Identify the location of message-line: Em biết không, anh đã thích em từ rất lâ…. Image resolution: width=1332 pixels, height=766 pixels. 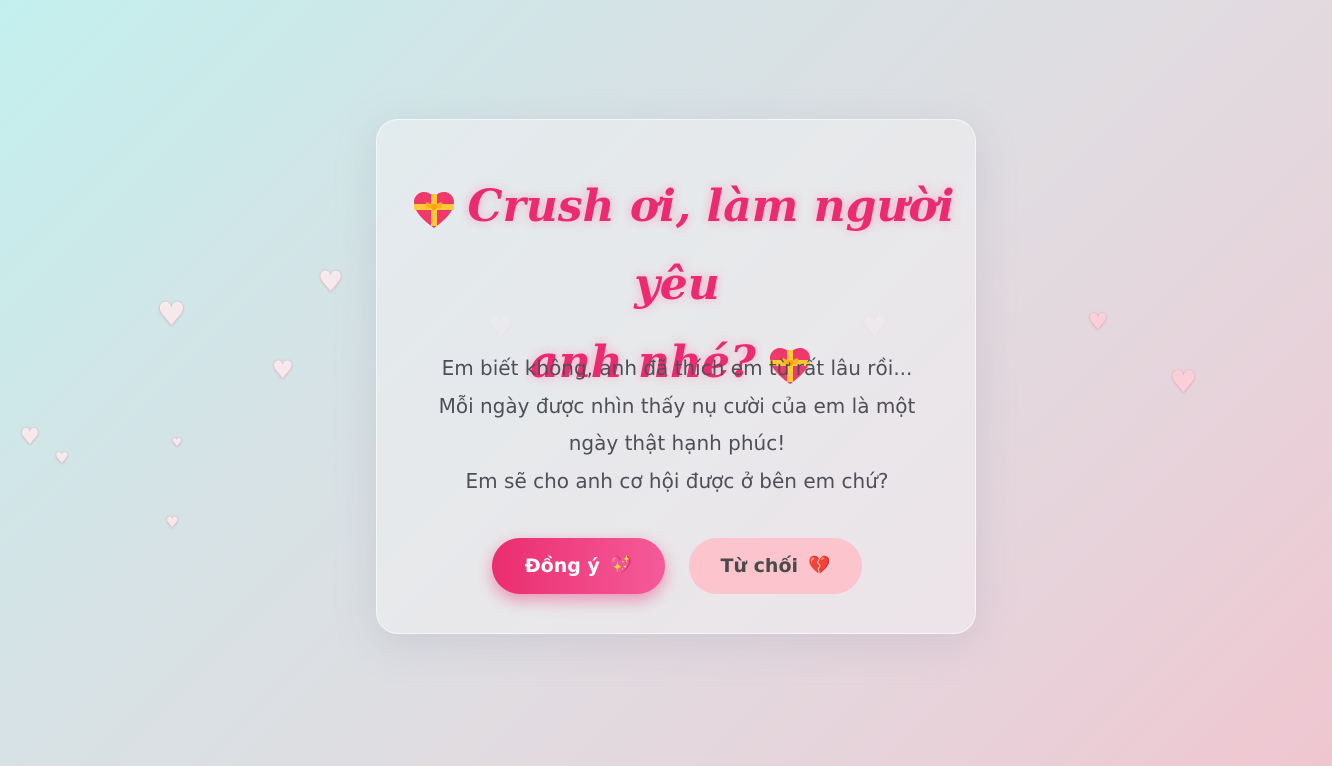
(677, 368).